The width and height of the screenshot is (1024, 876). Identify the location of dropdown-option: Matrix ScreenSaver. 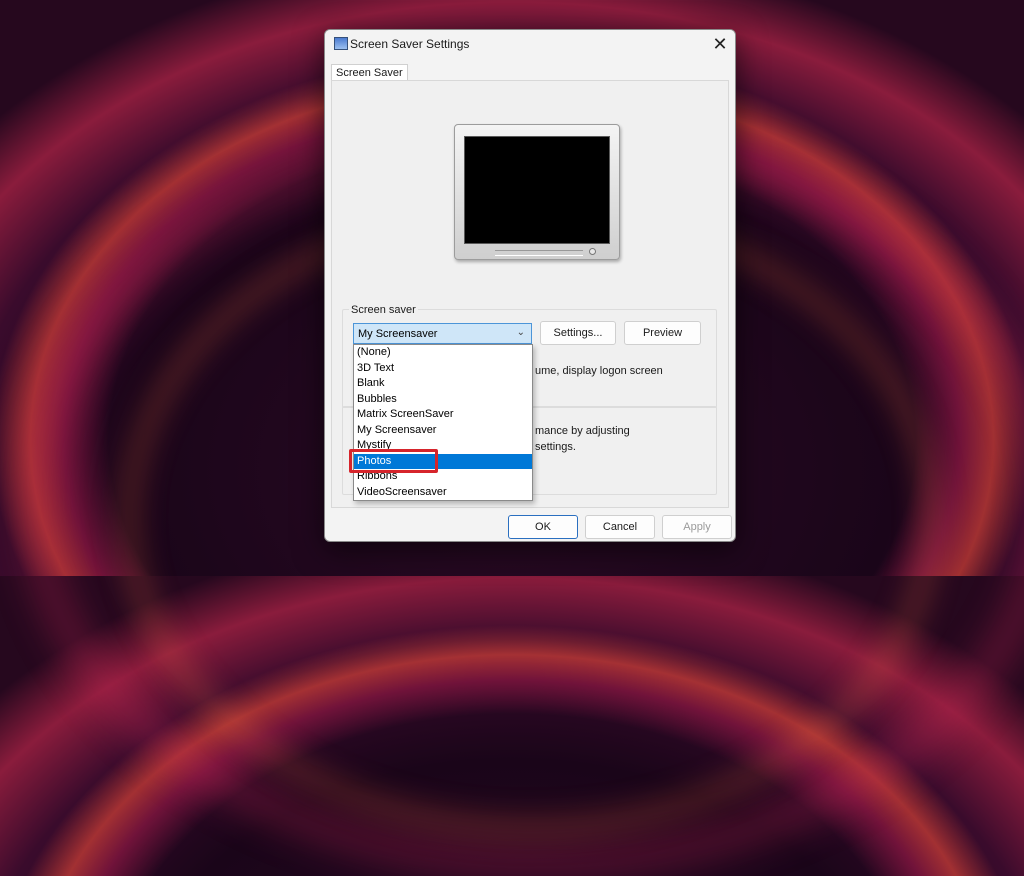
(443, 415).